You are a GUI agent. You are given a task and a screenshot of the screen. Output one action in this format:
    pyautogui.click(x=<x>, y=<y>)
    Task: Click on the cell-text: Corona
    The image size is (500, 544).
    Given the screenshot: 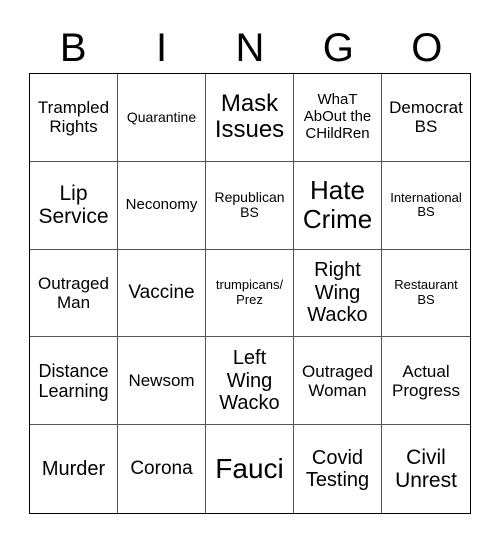 What is the action you would take?
    pyautogui.click(x=161, y=469)
    